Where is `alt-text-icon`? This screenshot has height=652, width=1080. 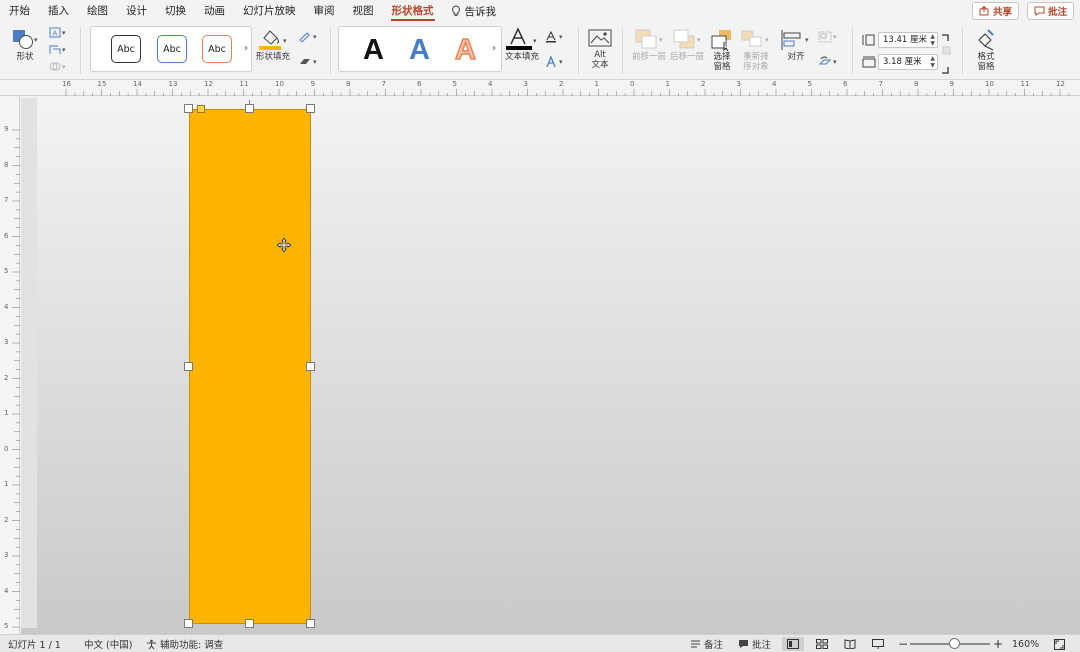 alt-text-icon is located at coordinates (600, 38).